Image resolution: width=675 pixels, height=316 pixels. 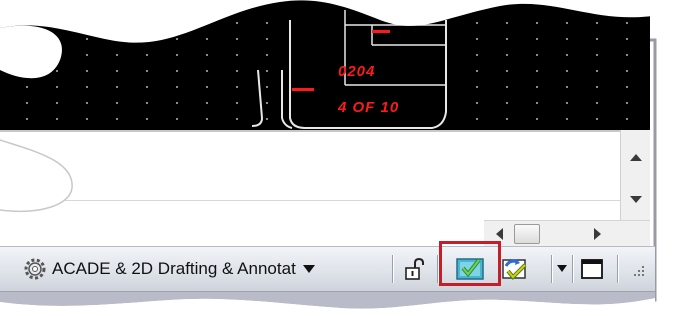 I want to click on lock-toolbar-button, so click(x=415, y=269).